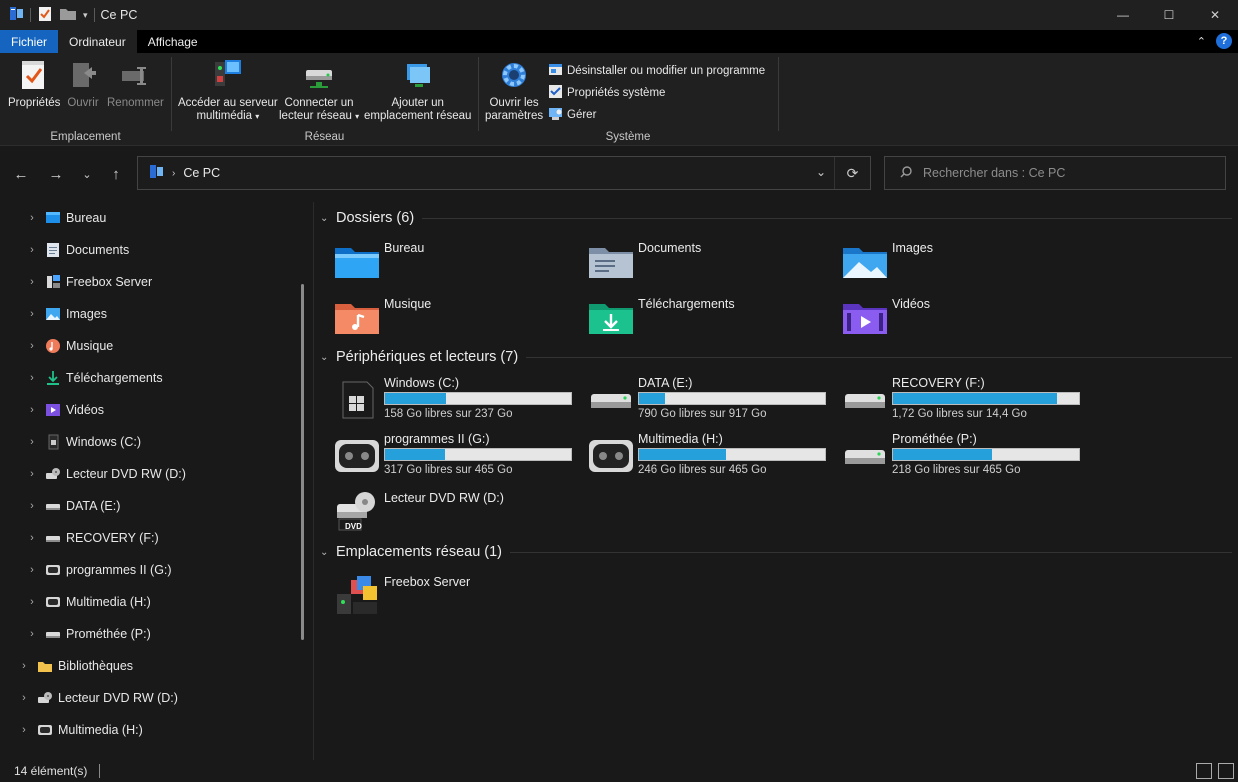 This screenshot has height=782, width=1238. Describe the element at coordinates (83, 442) in the screenshot. I see `sidebar-item-windows-c: › Windows (C:)` at that location.